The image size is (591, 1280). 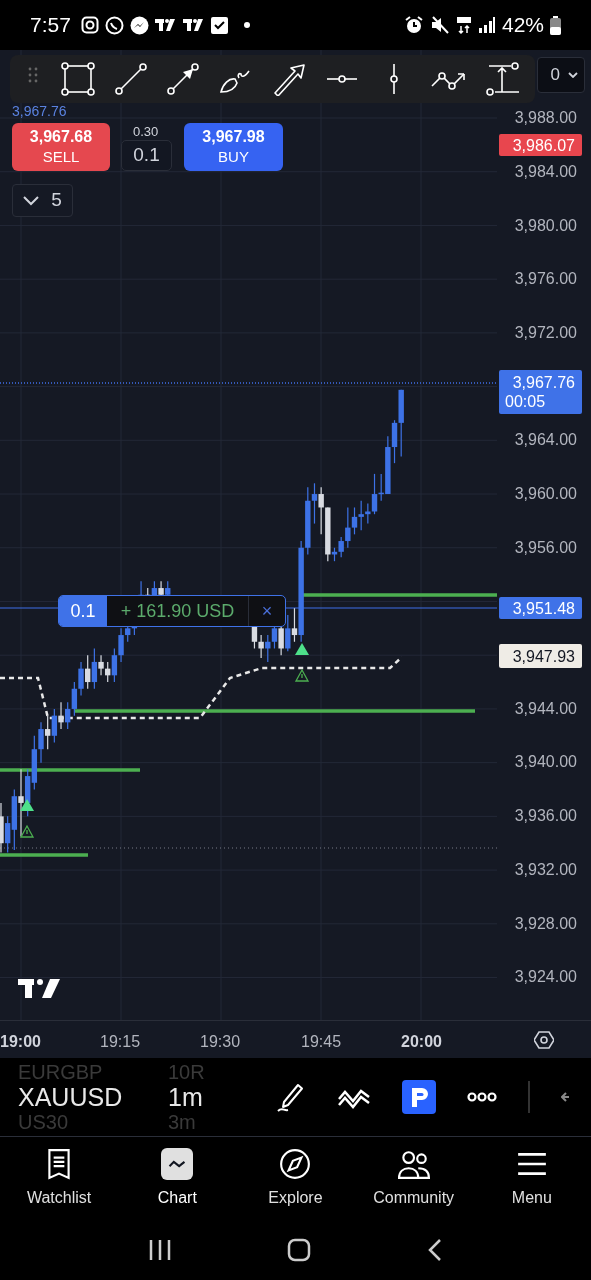 What do you see at coordinates (545, 762) in the screenshot?
I see `price-tick-label: 3,940.00` at bounding box center [545, 762].